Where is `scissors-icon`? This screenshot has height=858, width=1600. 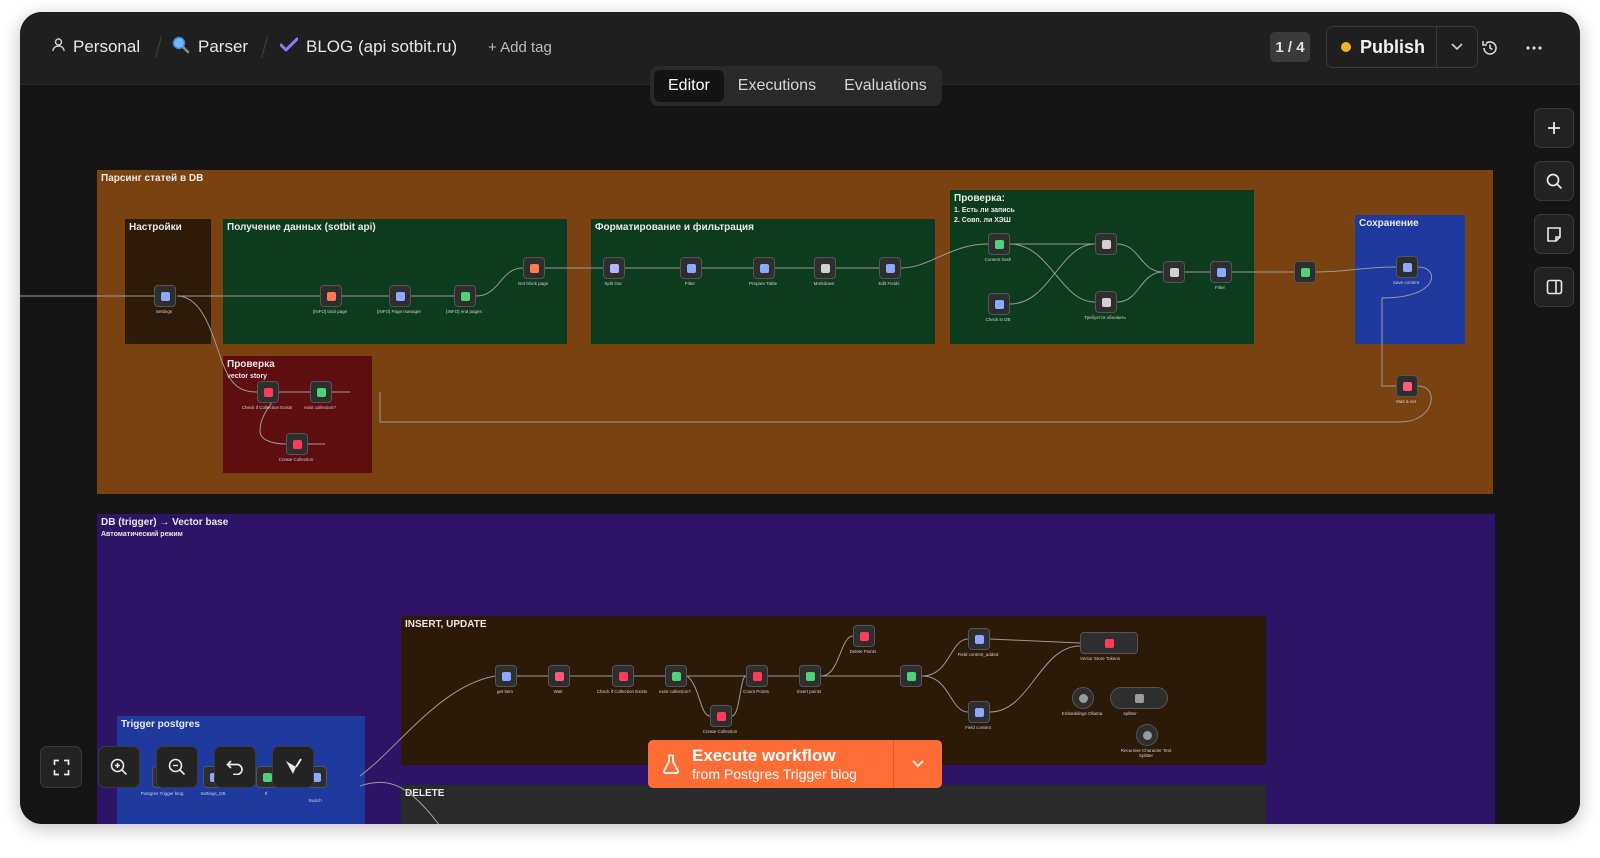 scissors-icon is located at coordinates (1147, 735).